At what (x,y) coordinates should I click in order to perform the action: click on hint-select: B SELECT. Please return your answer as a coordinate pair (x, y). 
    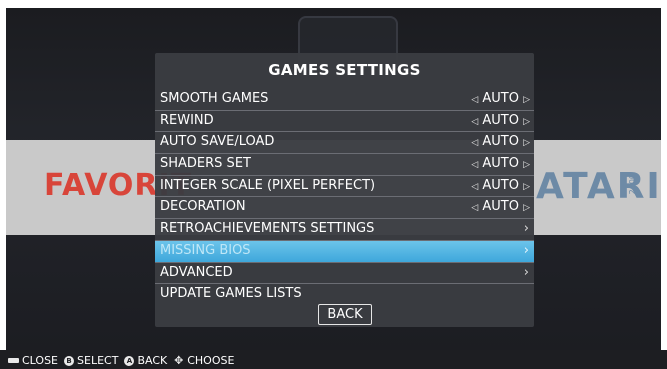
    Looking at the image, I should click on (91, 360).